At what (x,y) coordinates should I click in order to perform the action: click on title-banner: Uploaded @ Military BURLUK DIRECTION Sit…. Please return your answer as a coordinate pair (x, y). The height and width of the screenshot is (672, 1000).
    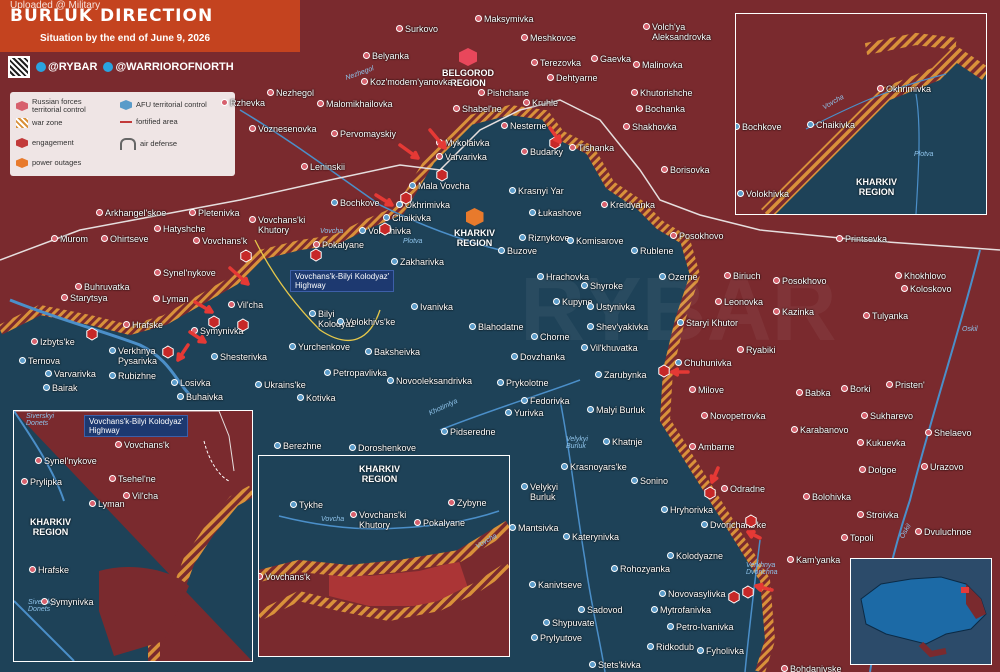
    Looking at the image, I should click on (150, 26).